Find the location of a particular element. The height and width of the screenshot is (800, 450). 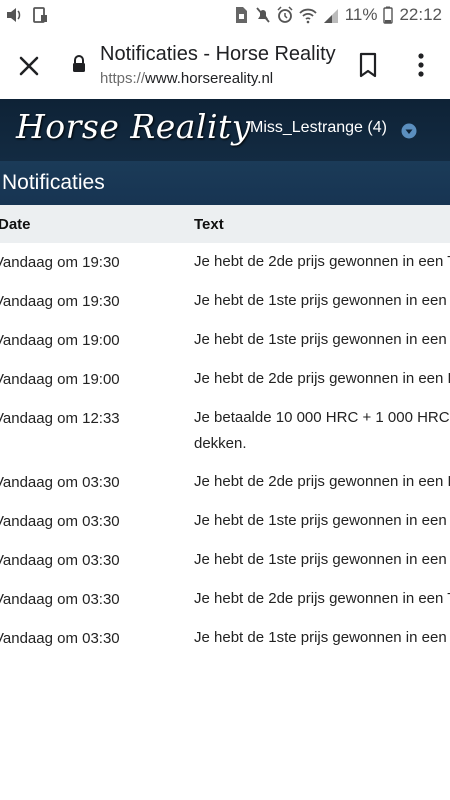

more-menu-icon is located at coordinates (421, 65).